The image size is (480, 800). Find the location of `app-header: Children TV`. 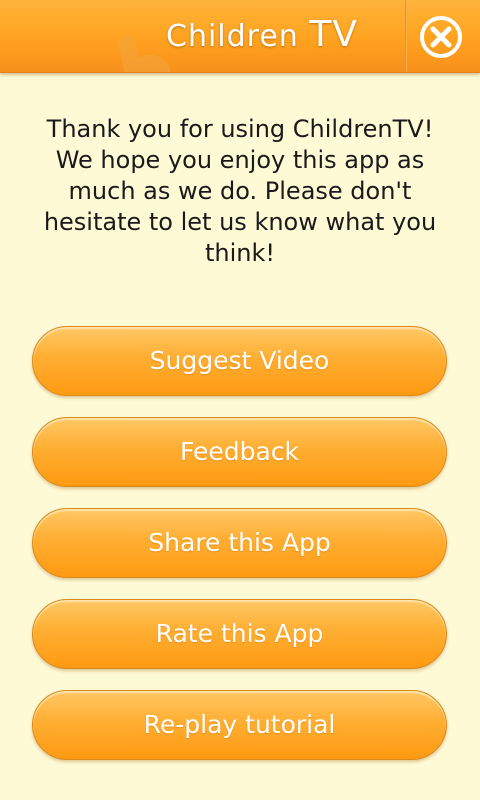

app-header: Children TV is located at coordinates (240, 36).